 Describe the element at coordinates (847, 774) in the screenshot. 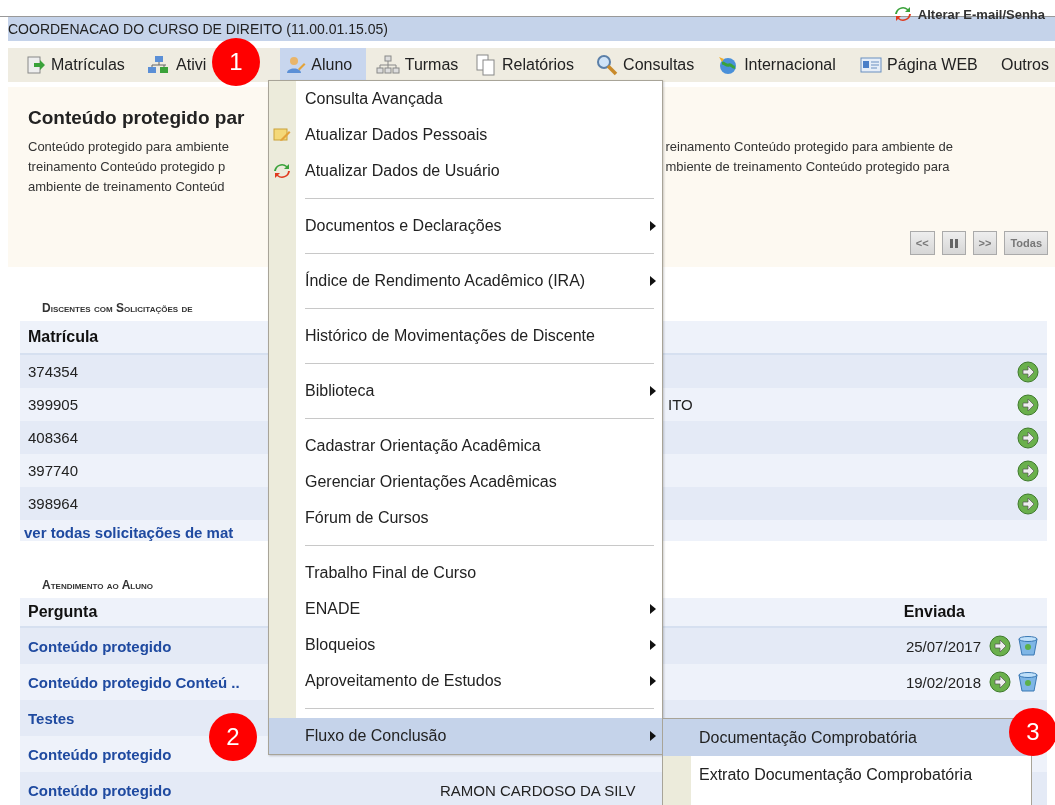

I see `menu-item: Extrato Documentação Comprobatória` at that location.